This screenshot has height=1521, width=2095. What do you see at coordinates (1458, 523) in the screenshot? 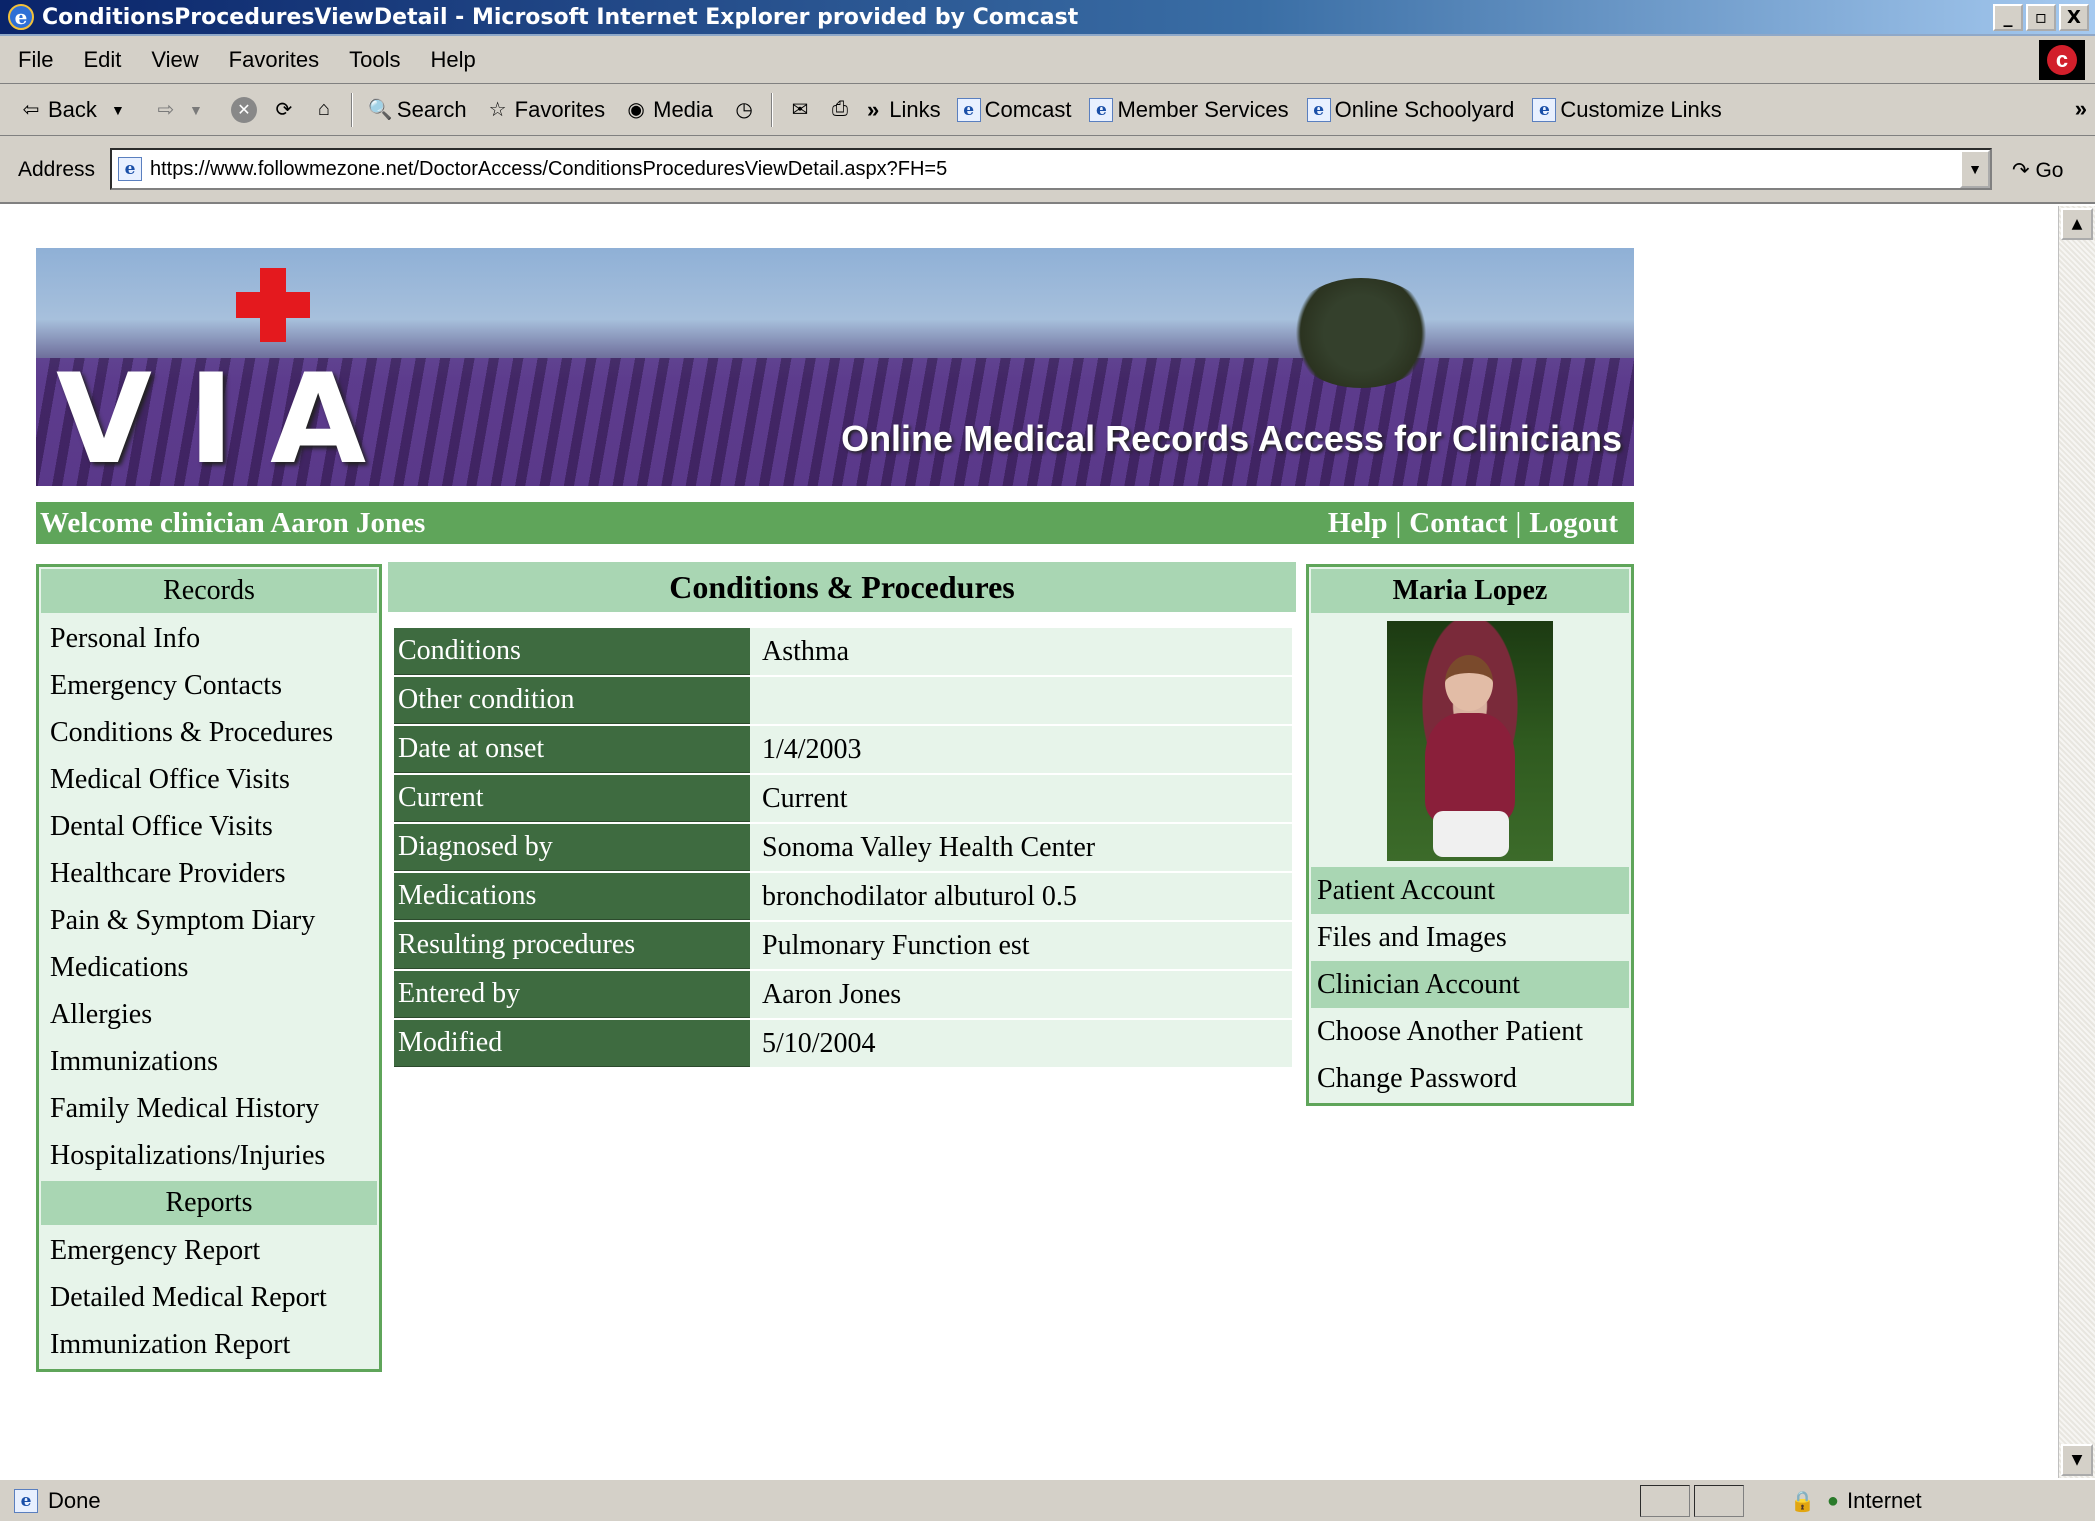
I see `contact-link: Contact` at bounding box center [1458, 523].